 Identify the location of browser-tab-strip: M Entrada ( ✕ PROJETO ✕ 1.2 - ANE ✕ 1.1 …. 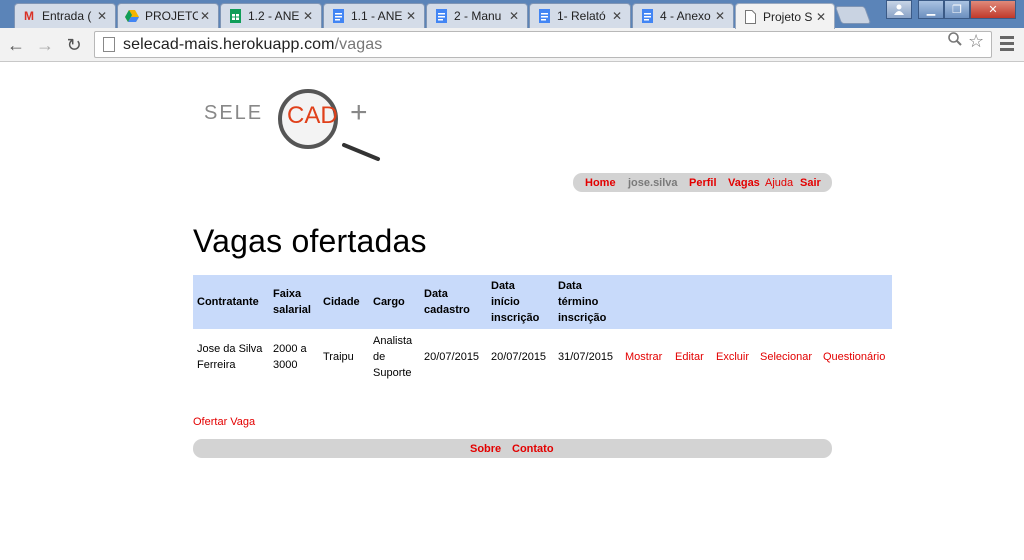
(512, 14).